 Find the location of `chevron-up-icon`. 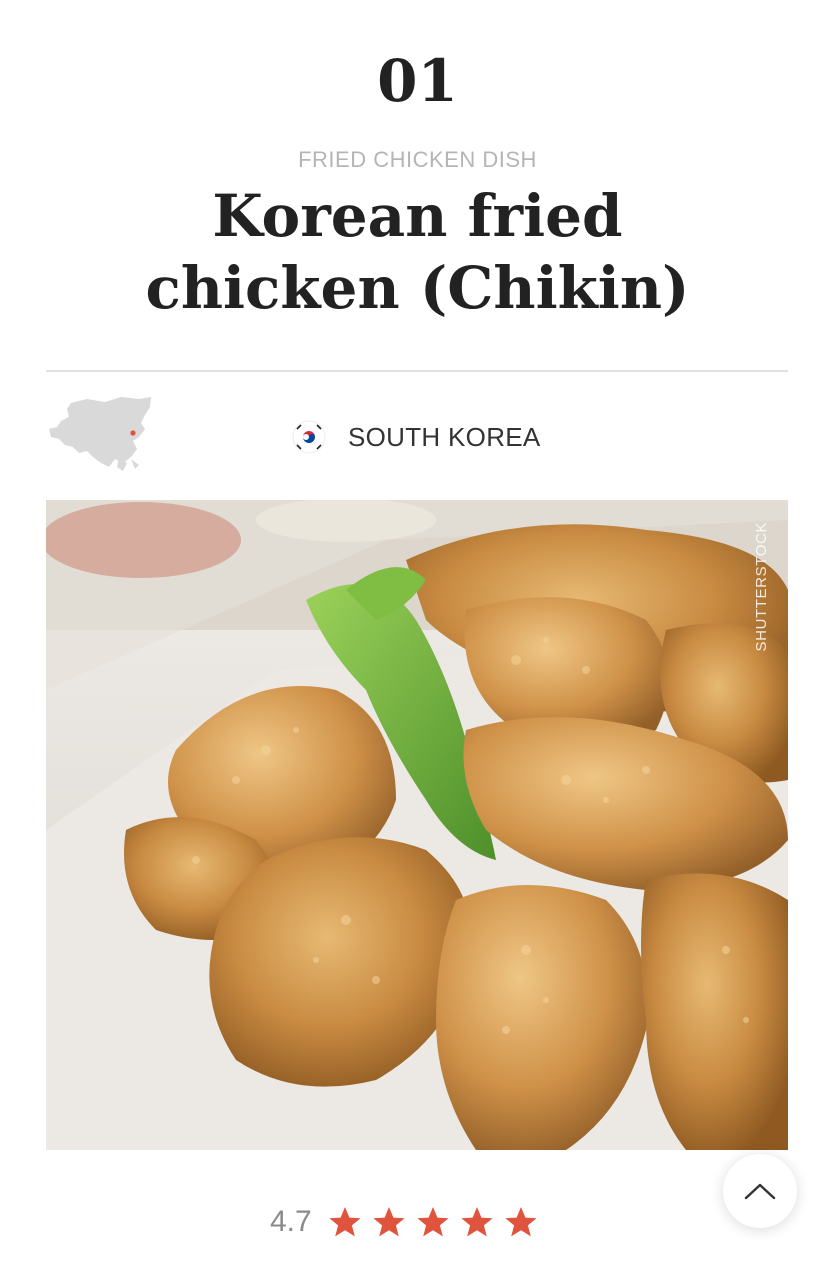

chevron-up-icon is located at coordinates (760, 1191).